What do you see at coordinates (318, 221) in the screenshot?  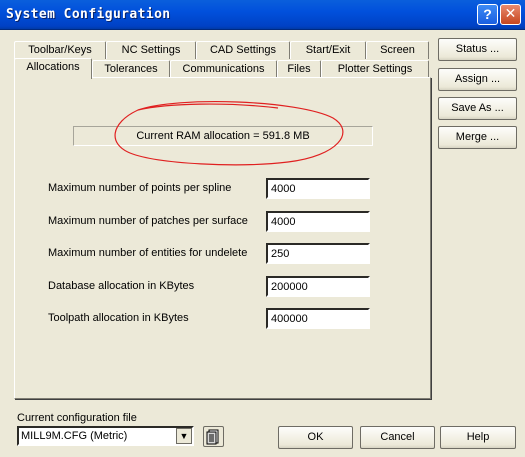 I see `patches-per-surface-input` at bounding box center [318, 221].